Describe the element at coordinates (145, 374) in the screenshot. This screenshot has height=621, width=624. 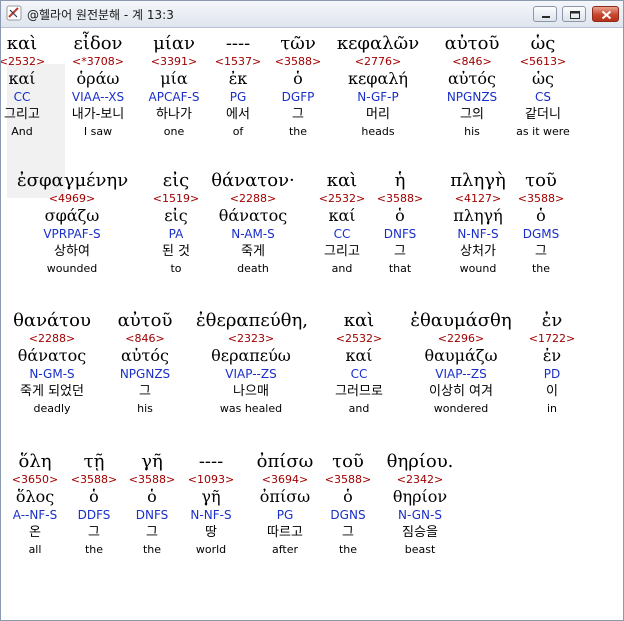
I see `parsing-code: NPGNZS` at that location.